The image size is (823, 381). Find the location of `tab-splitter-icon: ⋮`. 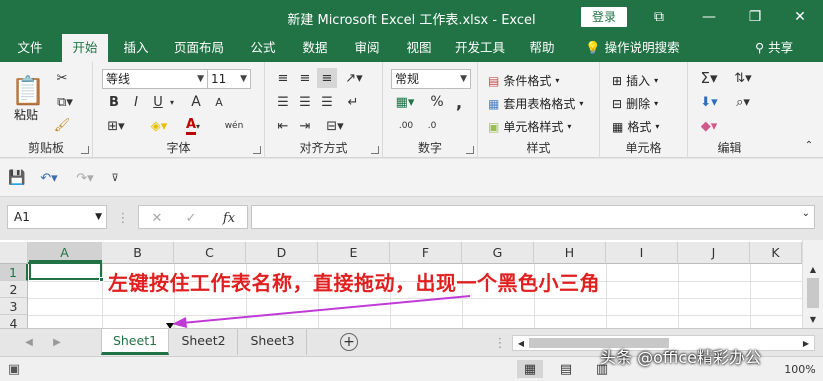

tab-splitter-icon: ⋮ is located at coordinates (500, 343).